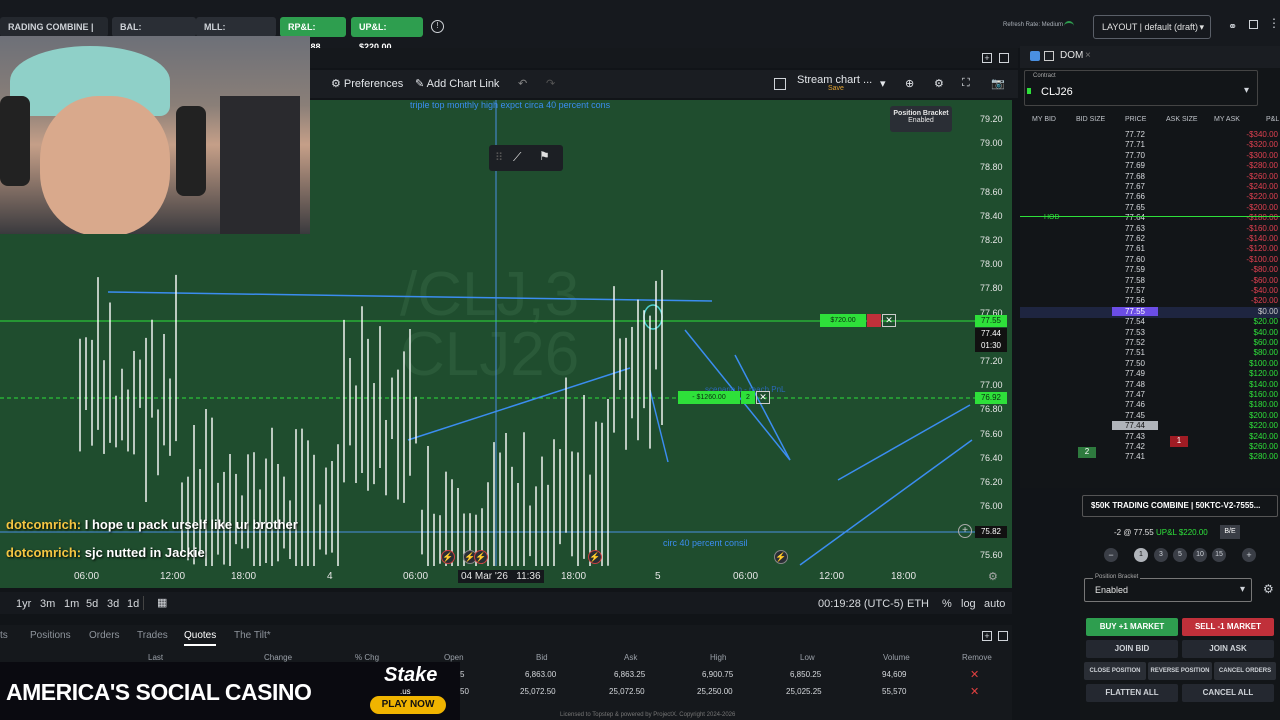 Image resolution: width=1280 pixels, height=720 pixels. I want to click on dom-row: 77.63 -$160.00, so click(1150, 229).